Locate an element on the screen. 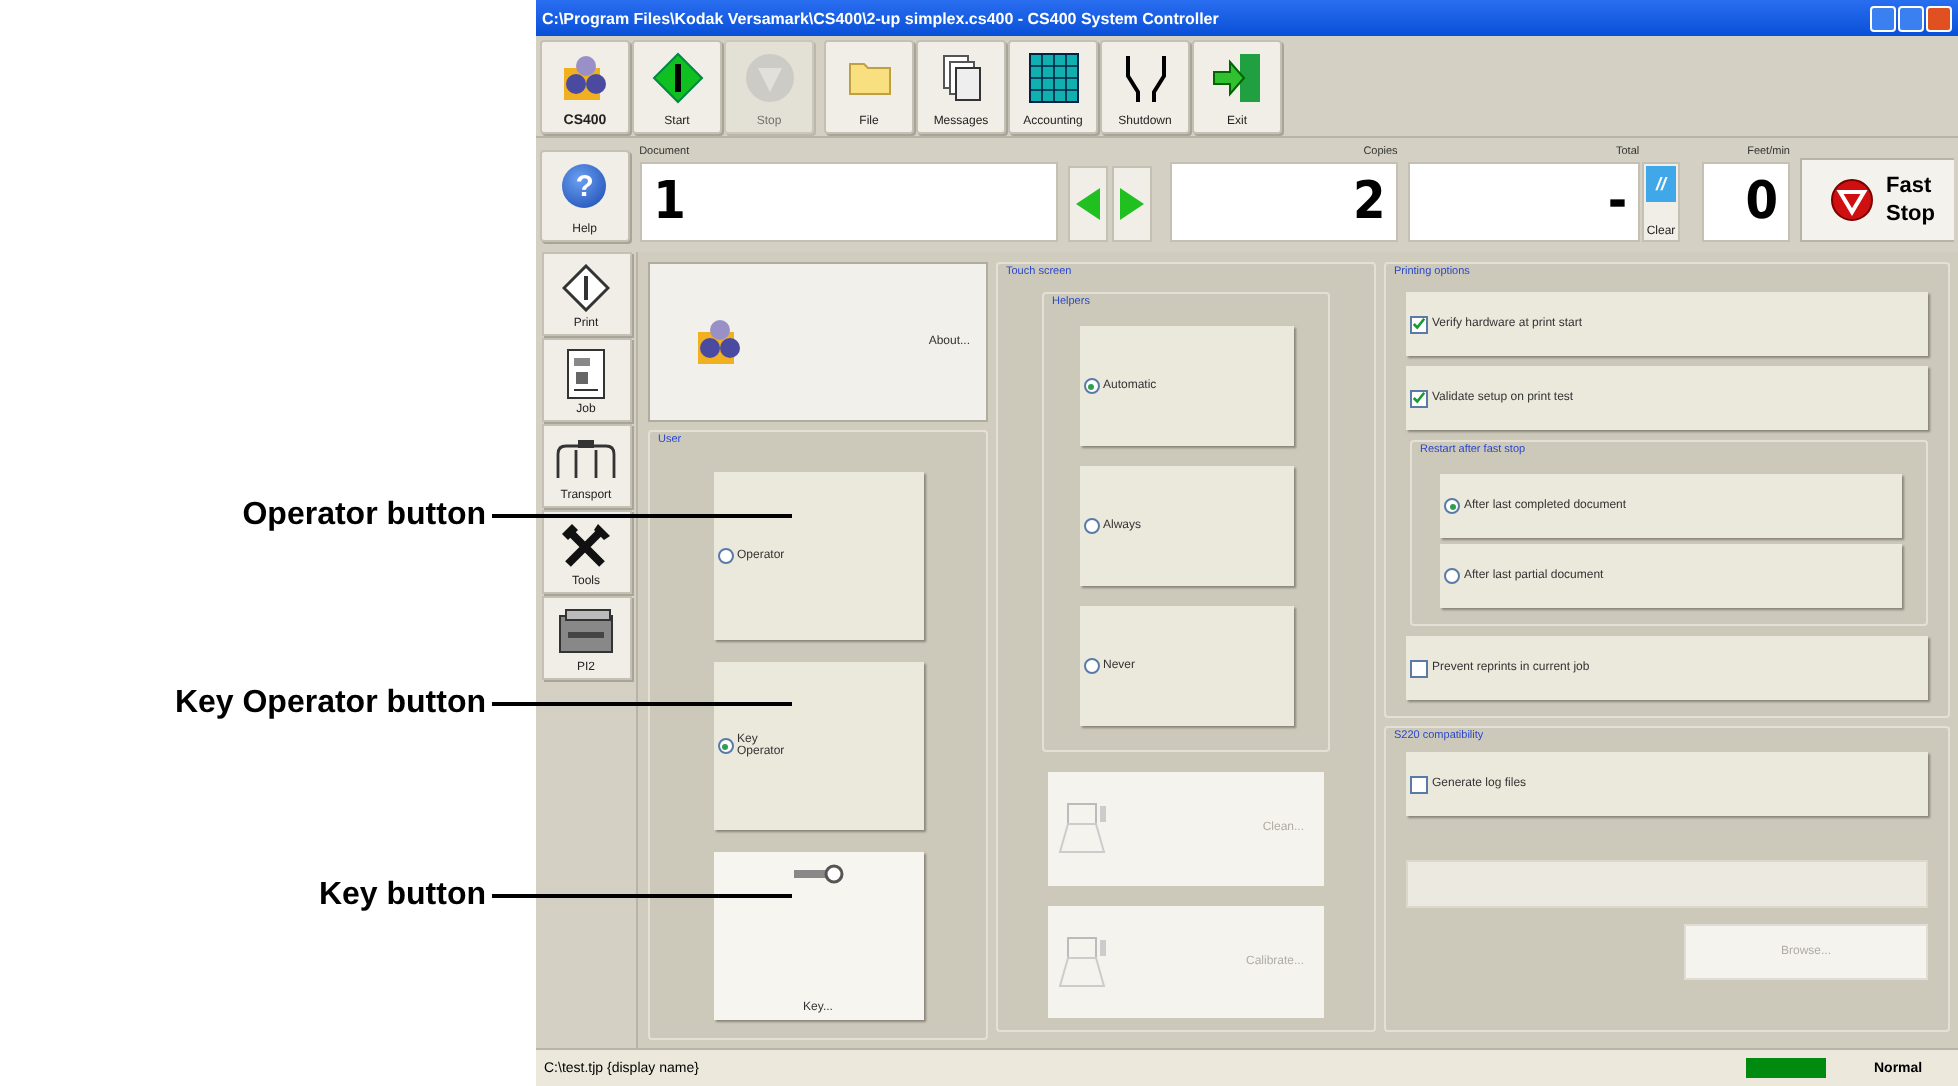  maximize-button is located at coordinates (1911, 18).